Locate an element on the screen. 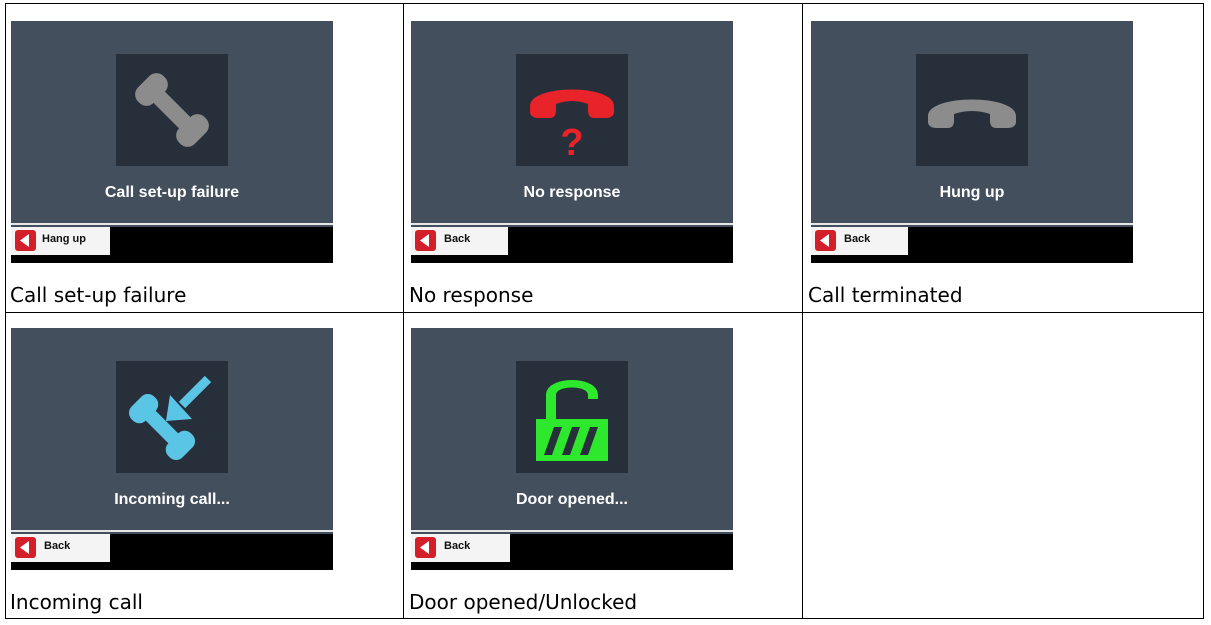 This screenshot has width=1211, height=625. table-border-bottom is located at coordinates (604, 618).